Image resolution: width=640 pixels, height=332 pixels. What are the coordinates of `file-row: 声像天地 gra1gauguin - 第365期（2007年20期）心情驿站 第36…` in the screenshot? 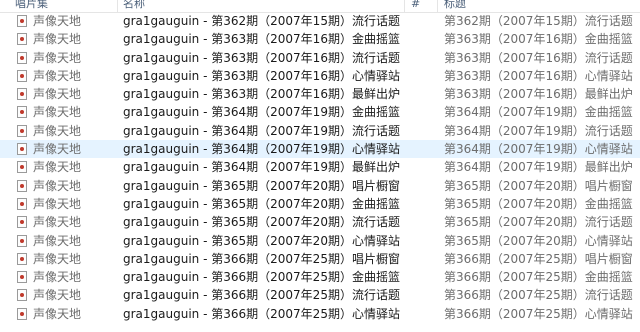 It's located at (320, 241).